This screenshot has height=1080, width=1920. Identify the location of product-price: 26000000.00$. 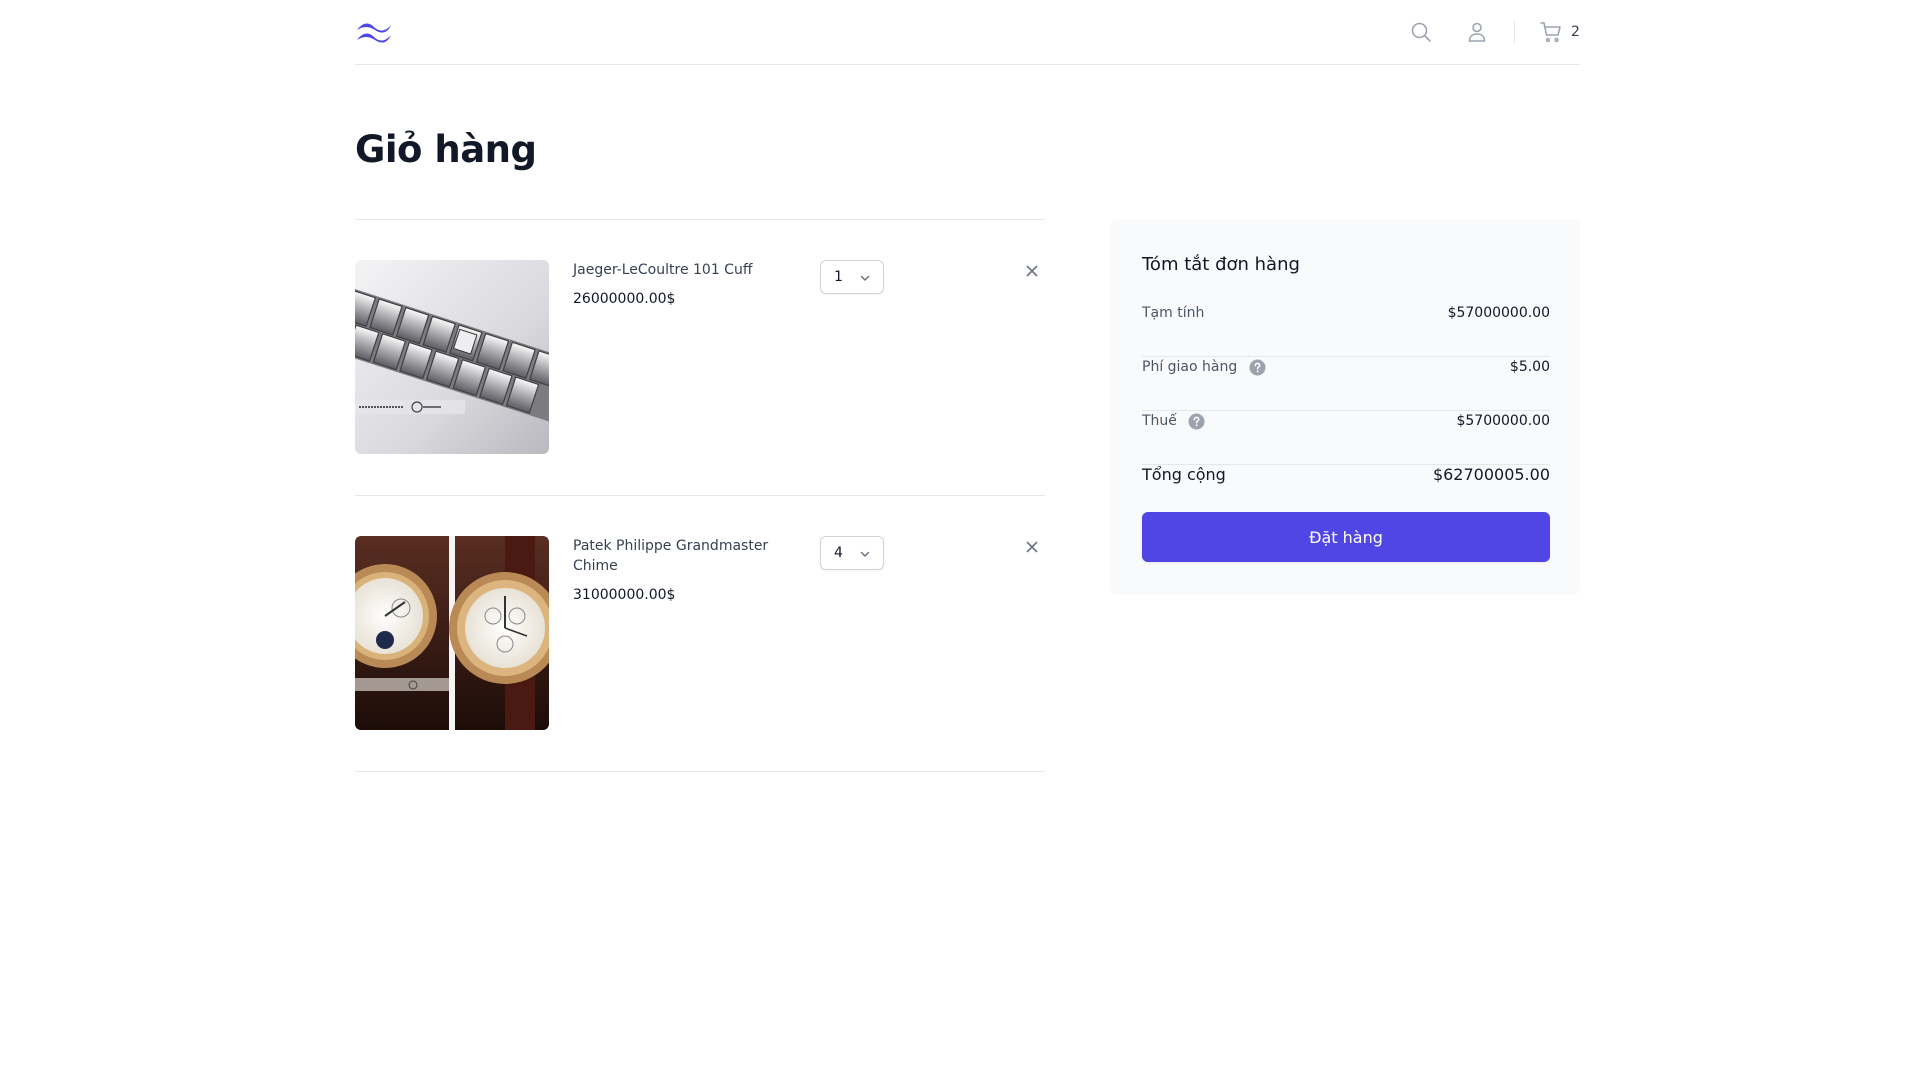
(624, 299).